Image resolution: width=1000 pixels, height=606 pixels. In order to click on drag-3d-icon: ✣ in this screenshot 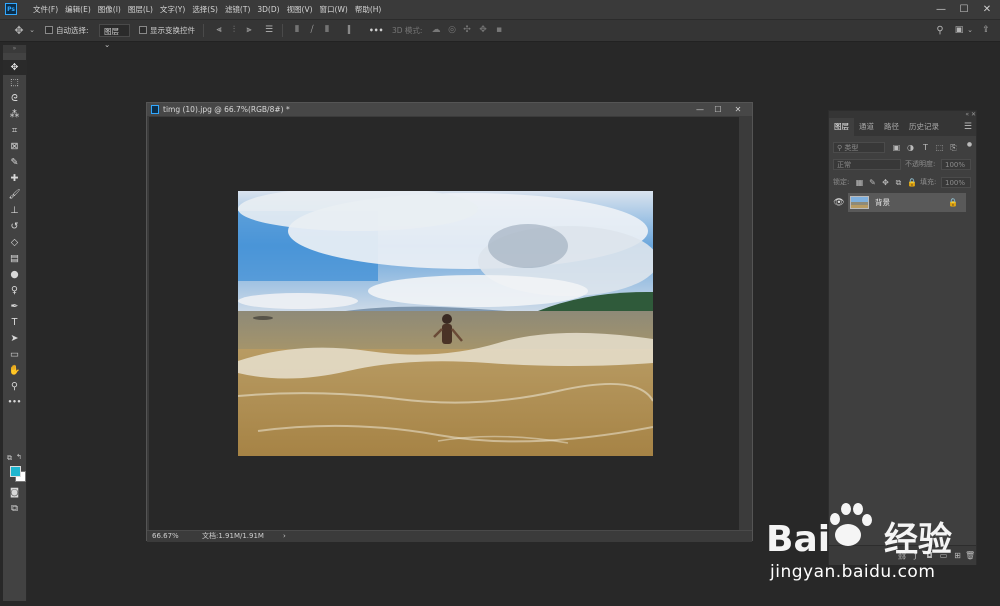, I will do `click(467, 30)`.